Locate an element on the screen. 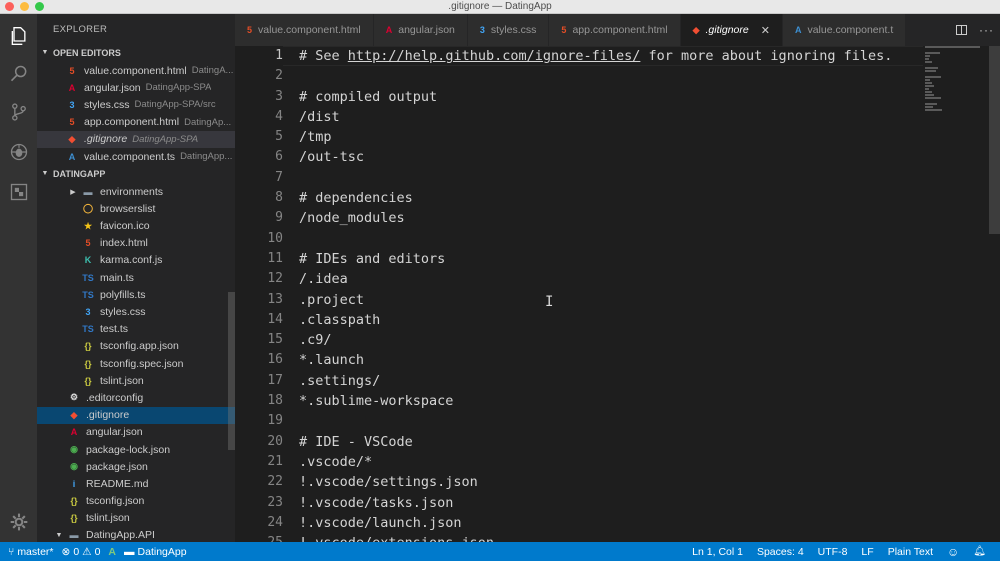 The image size is (1000, 561). file-tree-label: index.html is located at coordinates (124, 243).